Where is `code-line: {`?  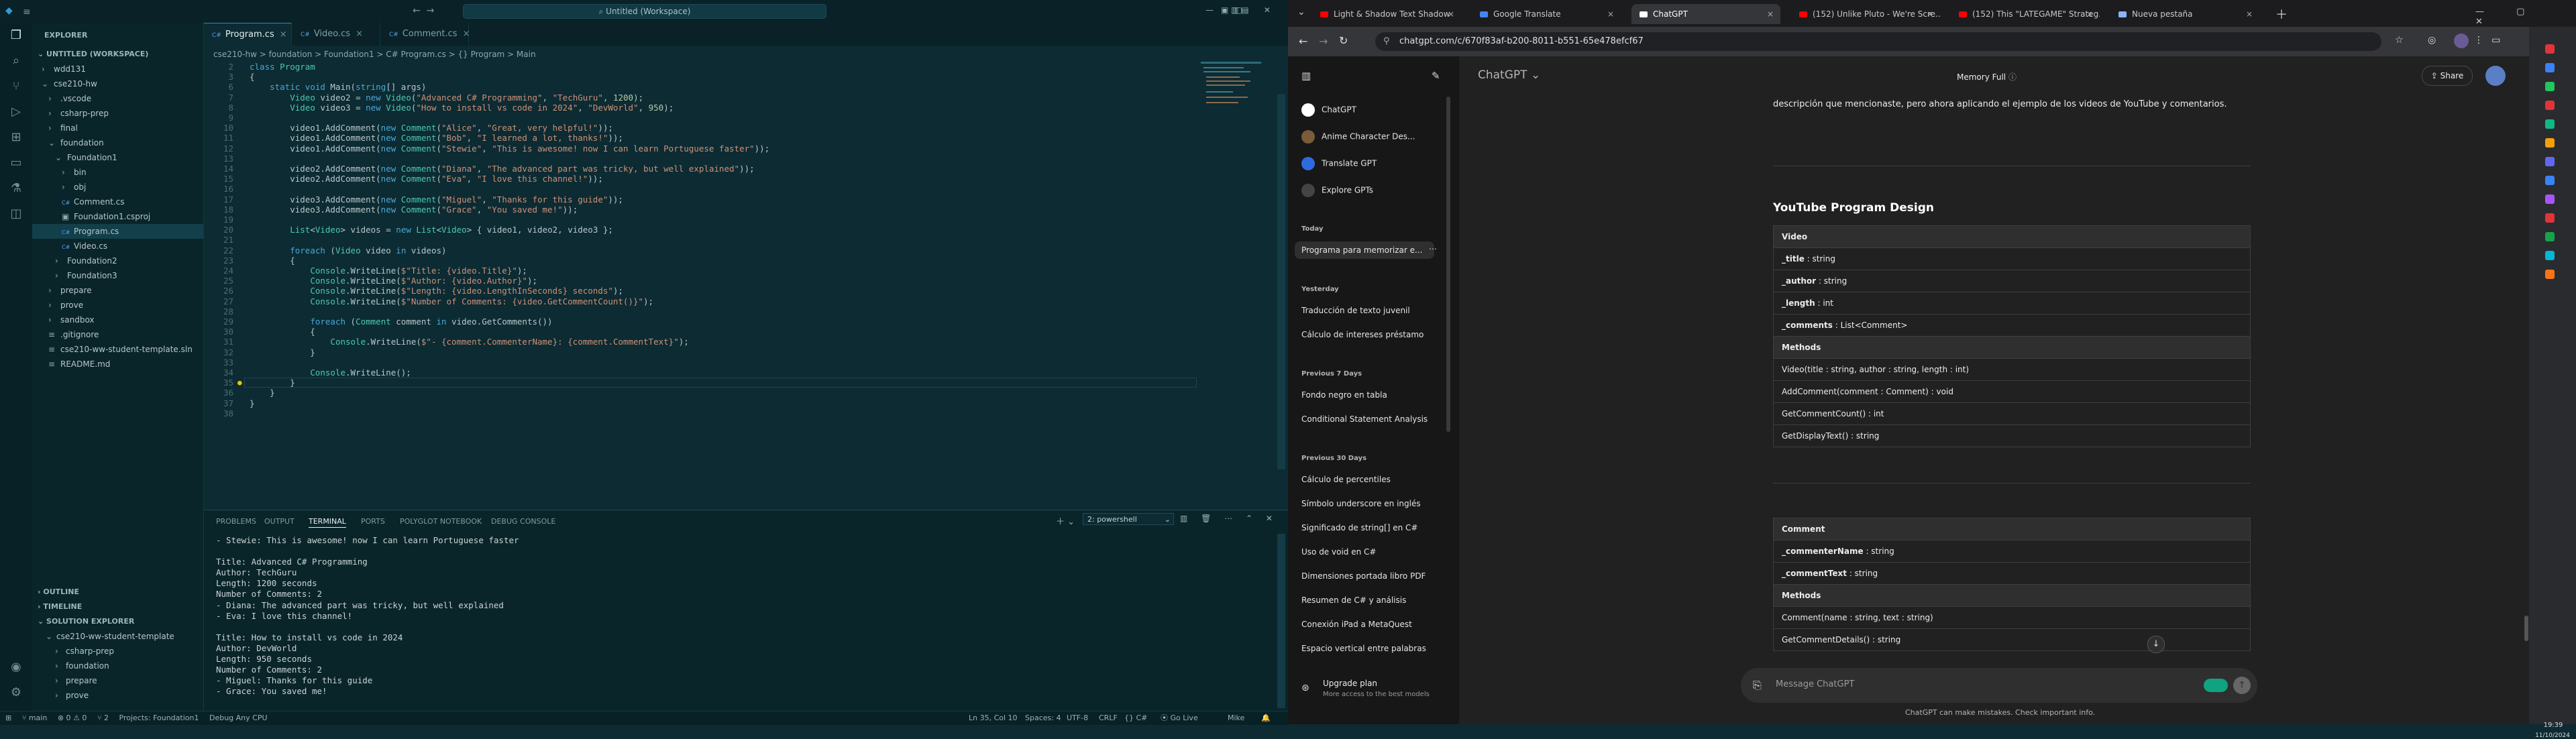 code-line: { is located at coordinates (272, 260).